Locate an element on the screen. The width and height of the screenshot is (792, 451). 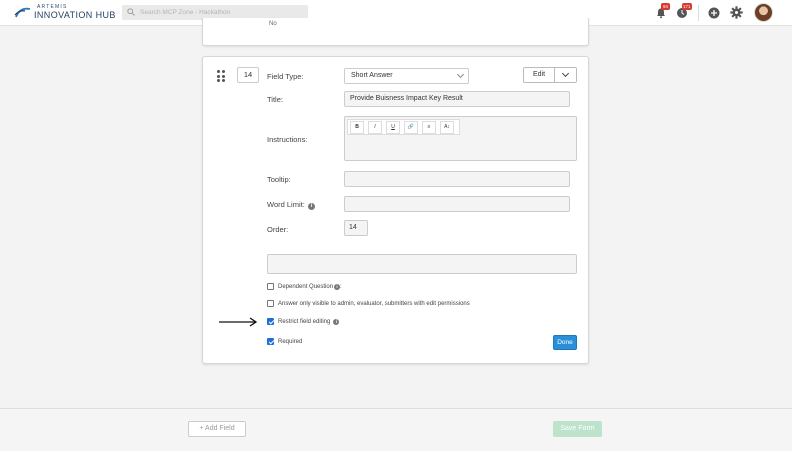
field-type-label: Field Type: is located at coordinates (285, 76).